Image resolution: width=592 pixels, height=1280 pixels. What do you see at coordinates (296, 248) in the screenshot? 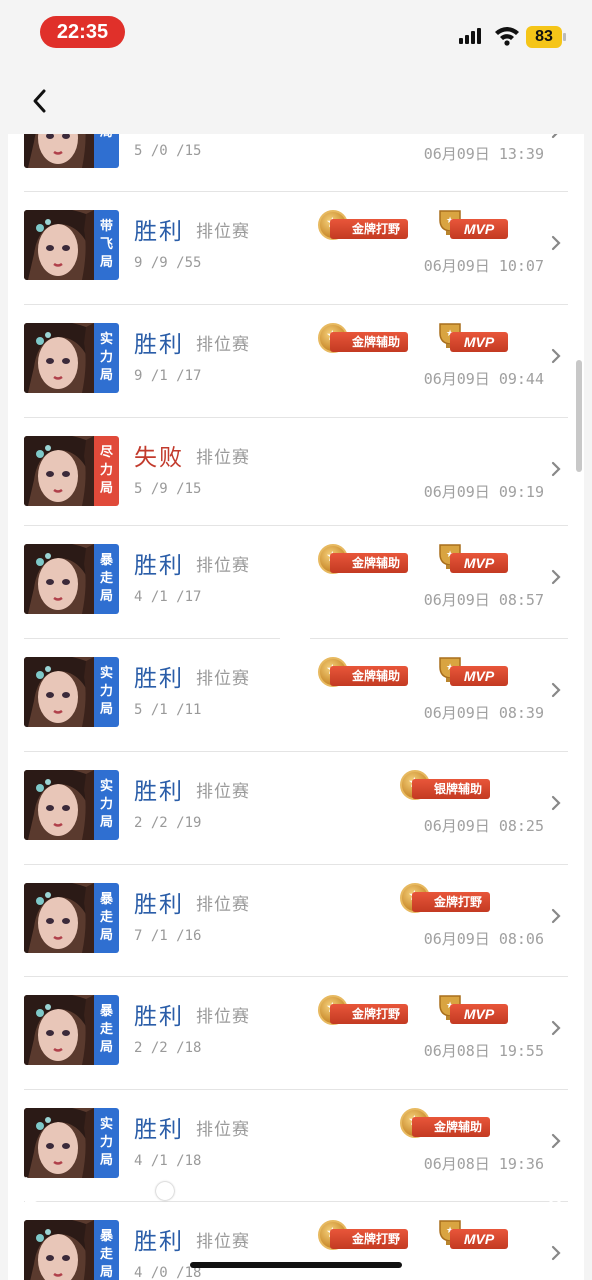
I see `match-row: 带飞局胜利排位赛9 /9 /5506月09日 10:07金牌打野 ★ MVP` at bounding box center [296, 248].